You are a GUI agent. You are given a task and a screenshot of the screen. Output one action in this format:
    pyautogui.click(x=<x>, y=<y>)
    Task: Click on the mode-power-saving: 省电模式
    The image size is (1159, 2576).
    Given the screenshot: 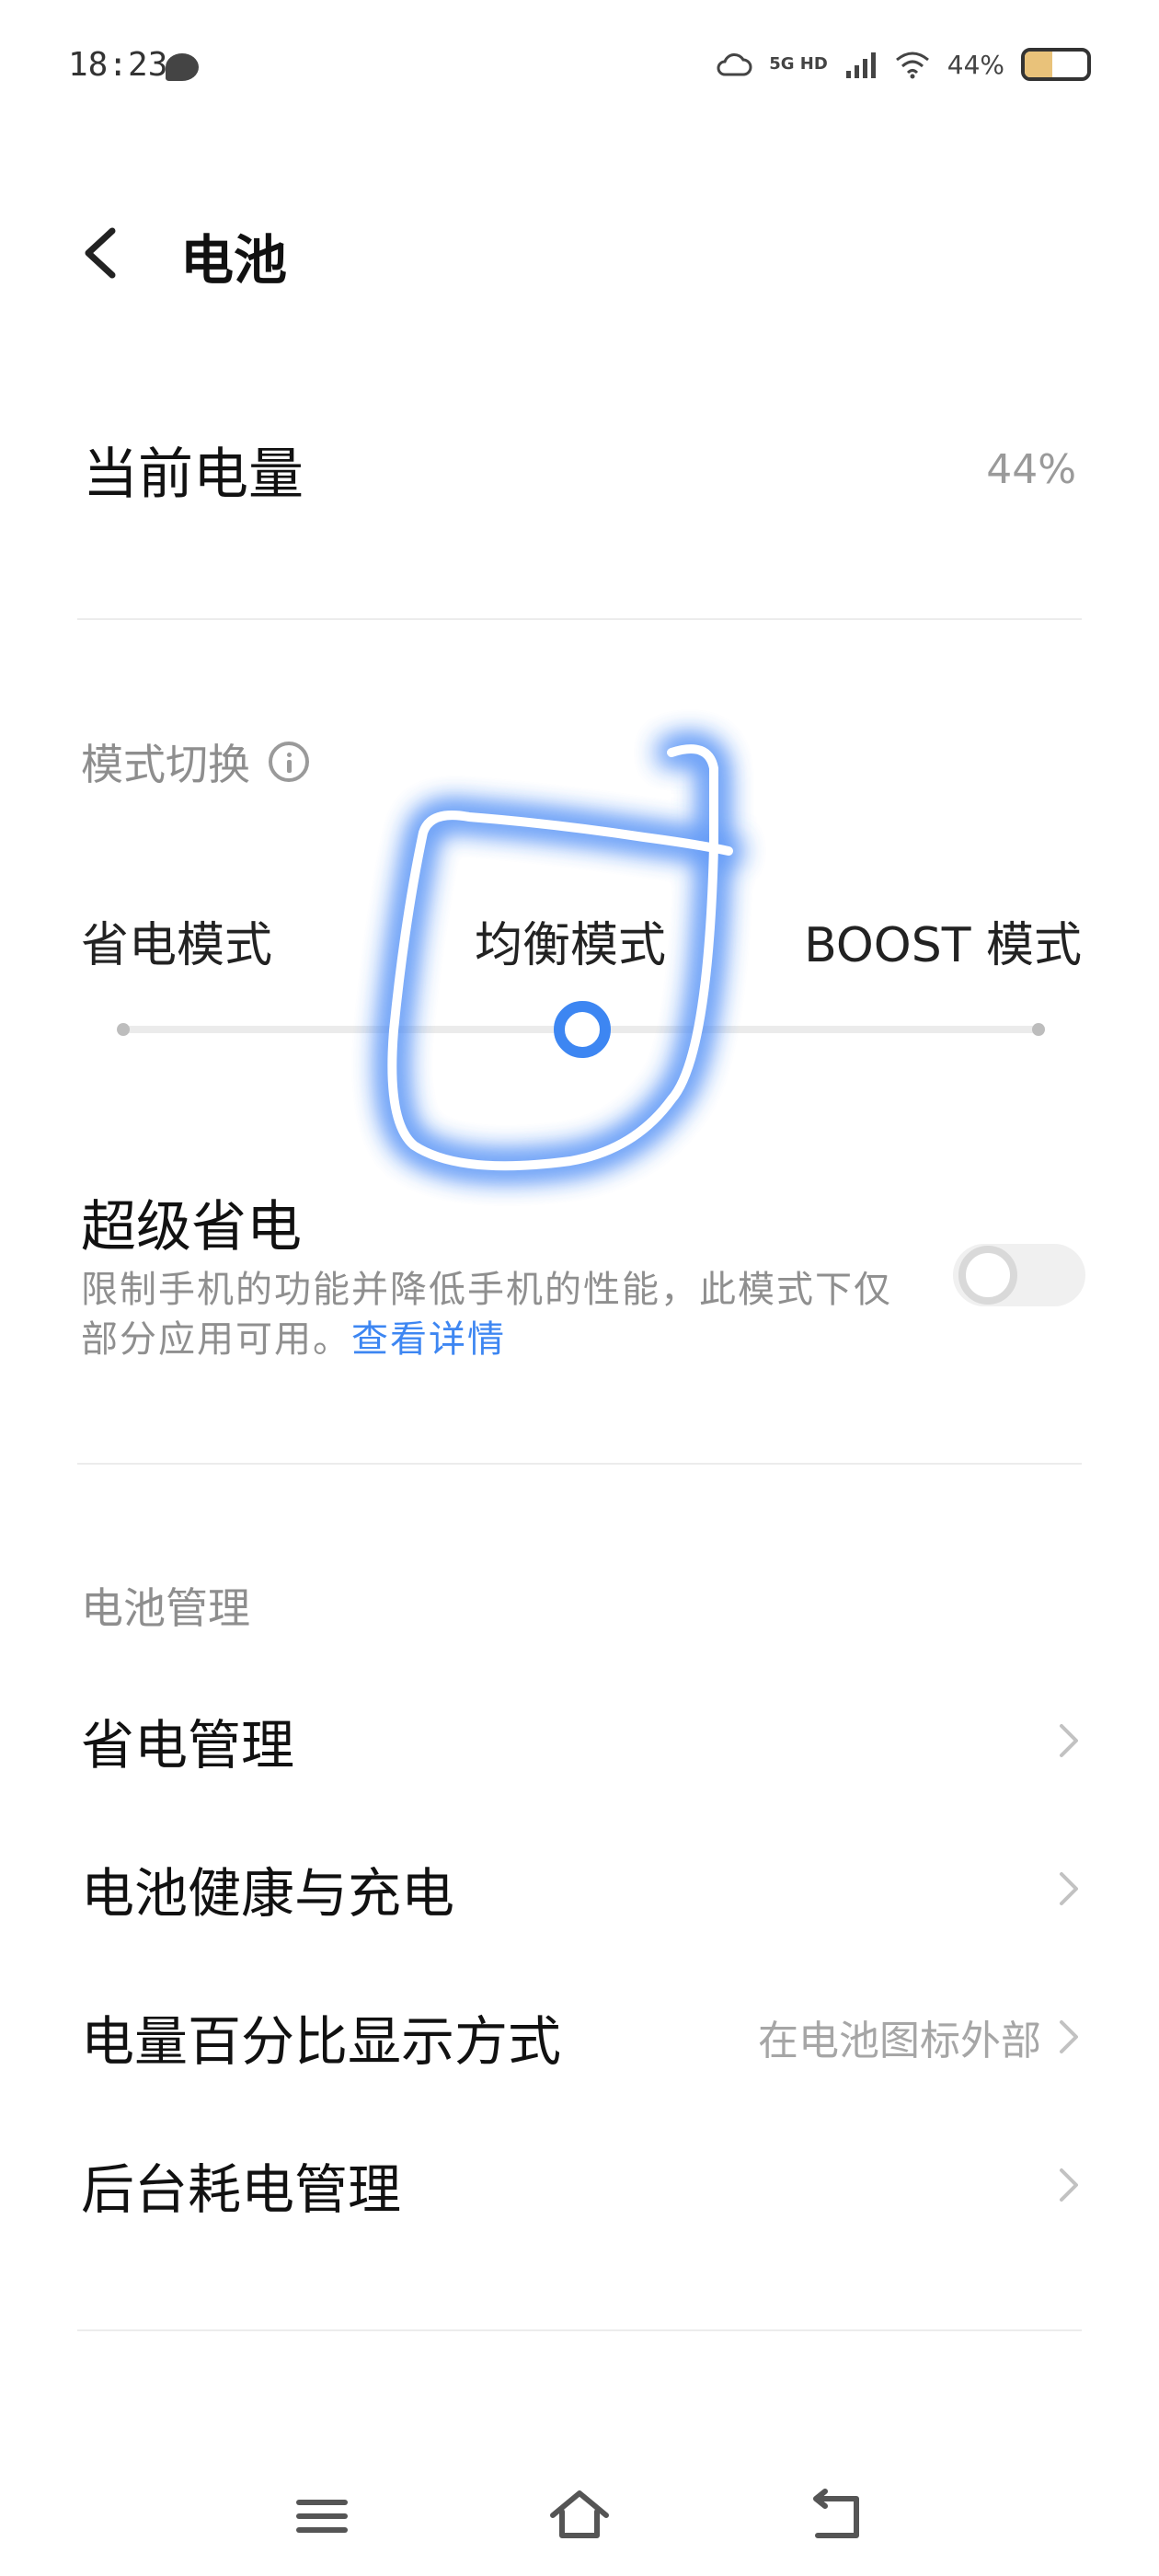 What is the action you would take?
    pyautogui.click(x=176, y=940)
    